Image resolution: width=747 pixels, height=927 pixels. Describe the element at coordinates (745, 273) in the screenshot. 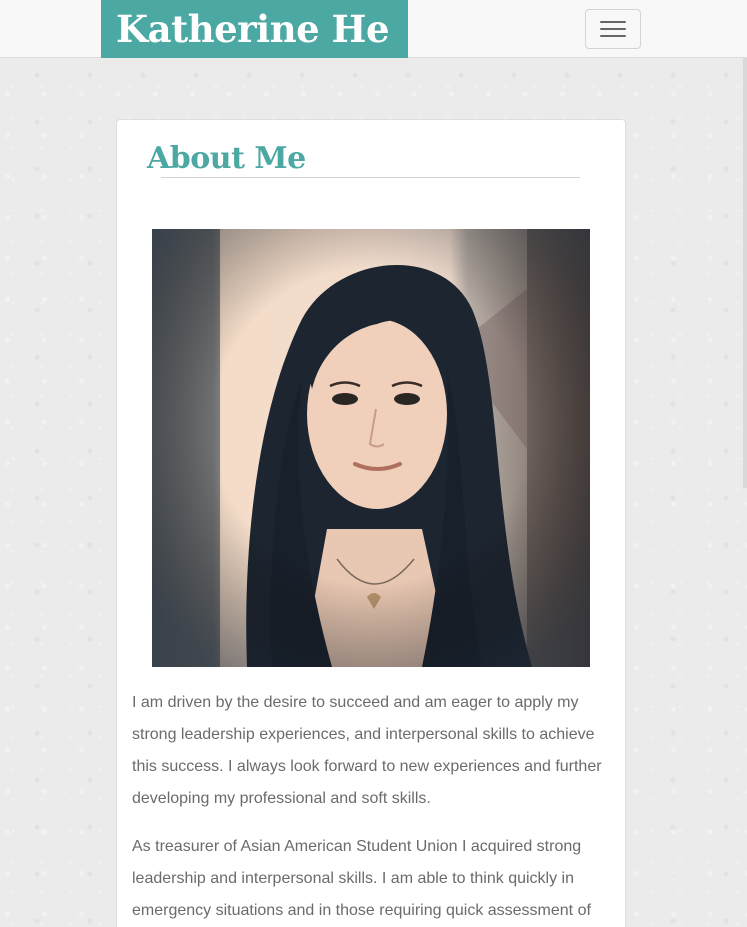

I see `scrollbar` at that location.